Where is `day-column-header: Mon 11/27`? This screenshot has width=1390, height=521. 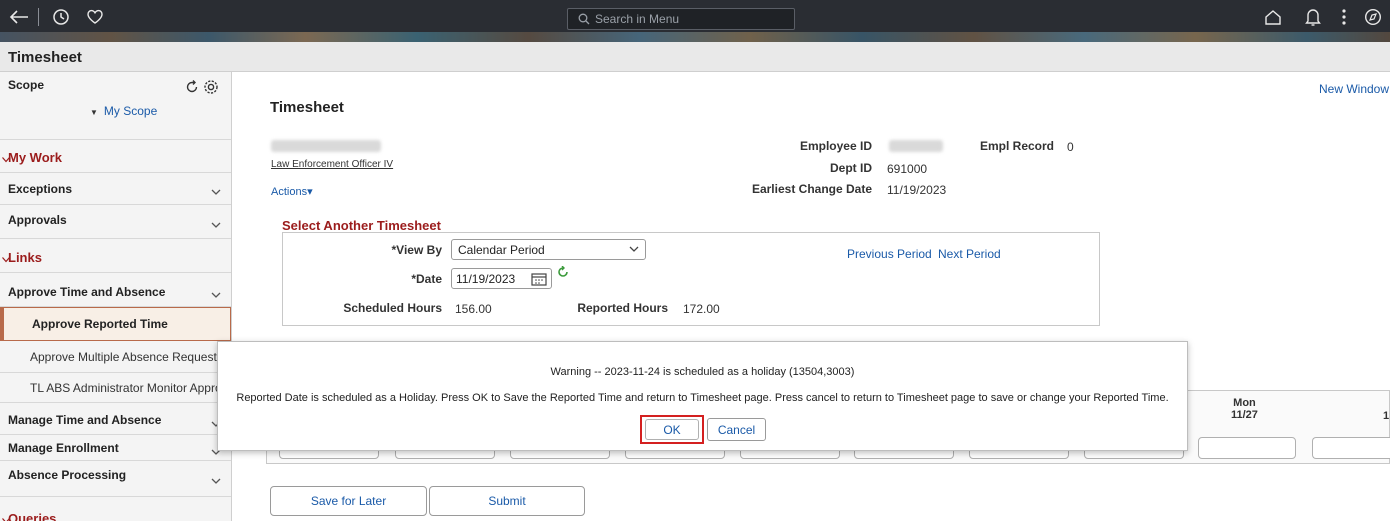 day-column-header: Mon 11/27 is located at coordinates (1244, 409).